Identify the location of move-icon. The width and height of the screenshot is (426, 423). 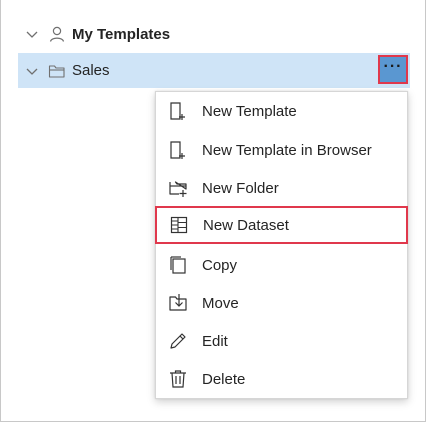
(178, 302).